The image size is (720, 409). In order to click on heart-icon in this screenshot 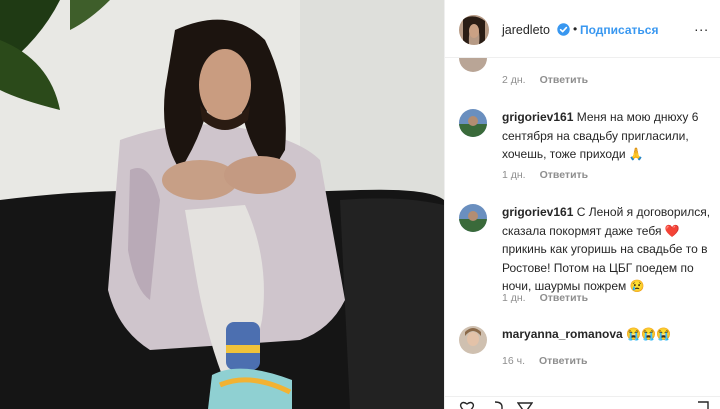, I will do `click(467, 405)`.